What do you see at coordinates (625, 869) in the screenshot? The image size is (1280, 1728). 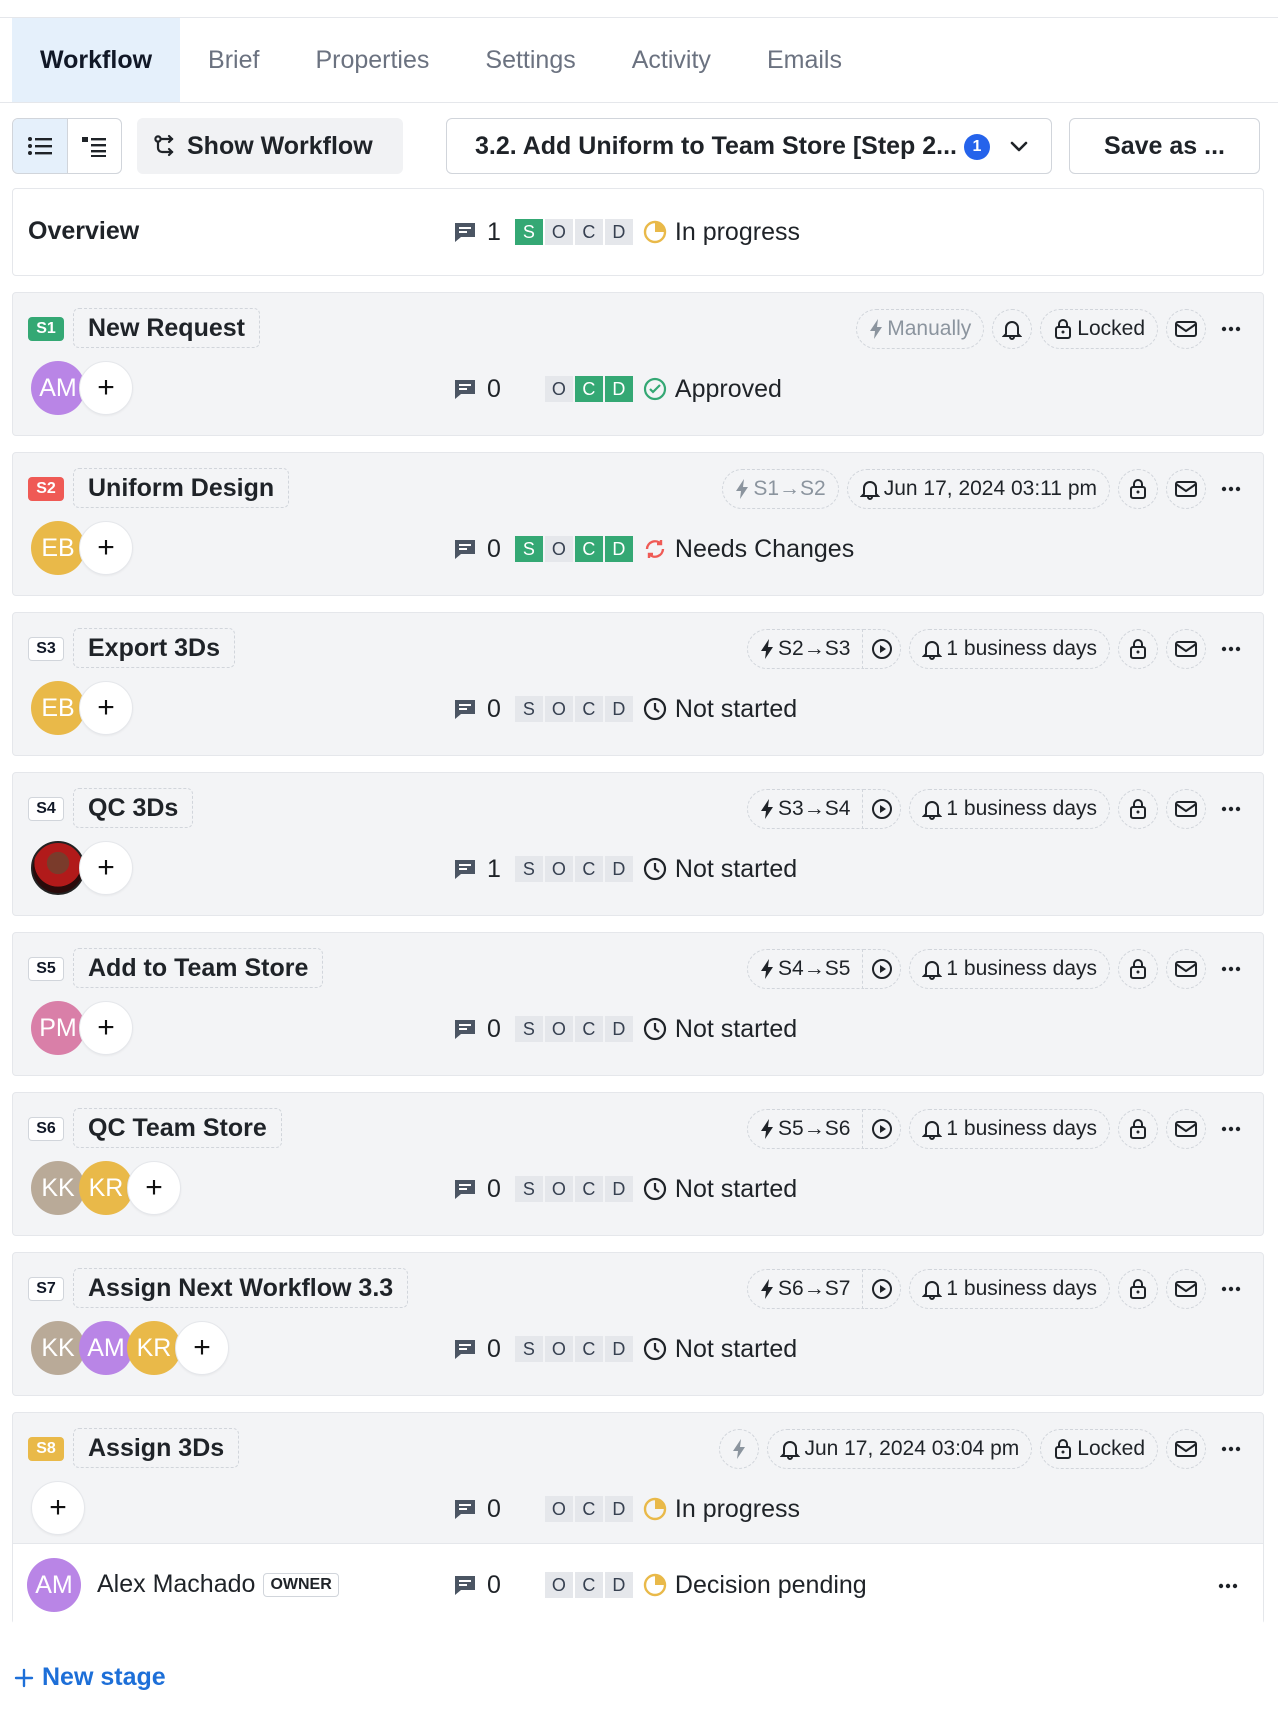 I see `stage-metrics: 1 SOCD Not started` at bounding box center [625, 869].